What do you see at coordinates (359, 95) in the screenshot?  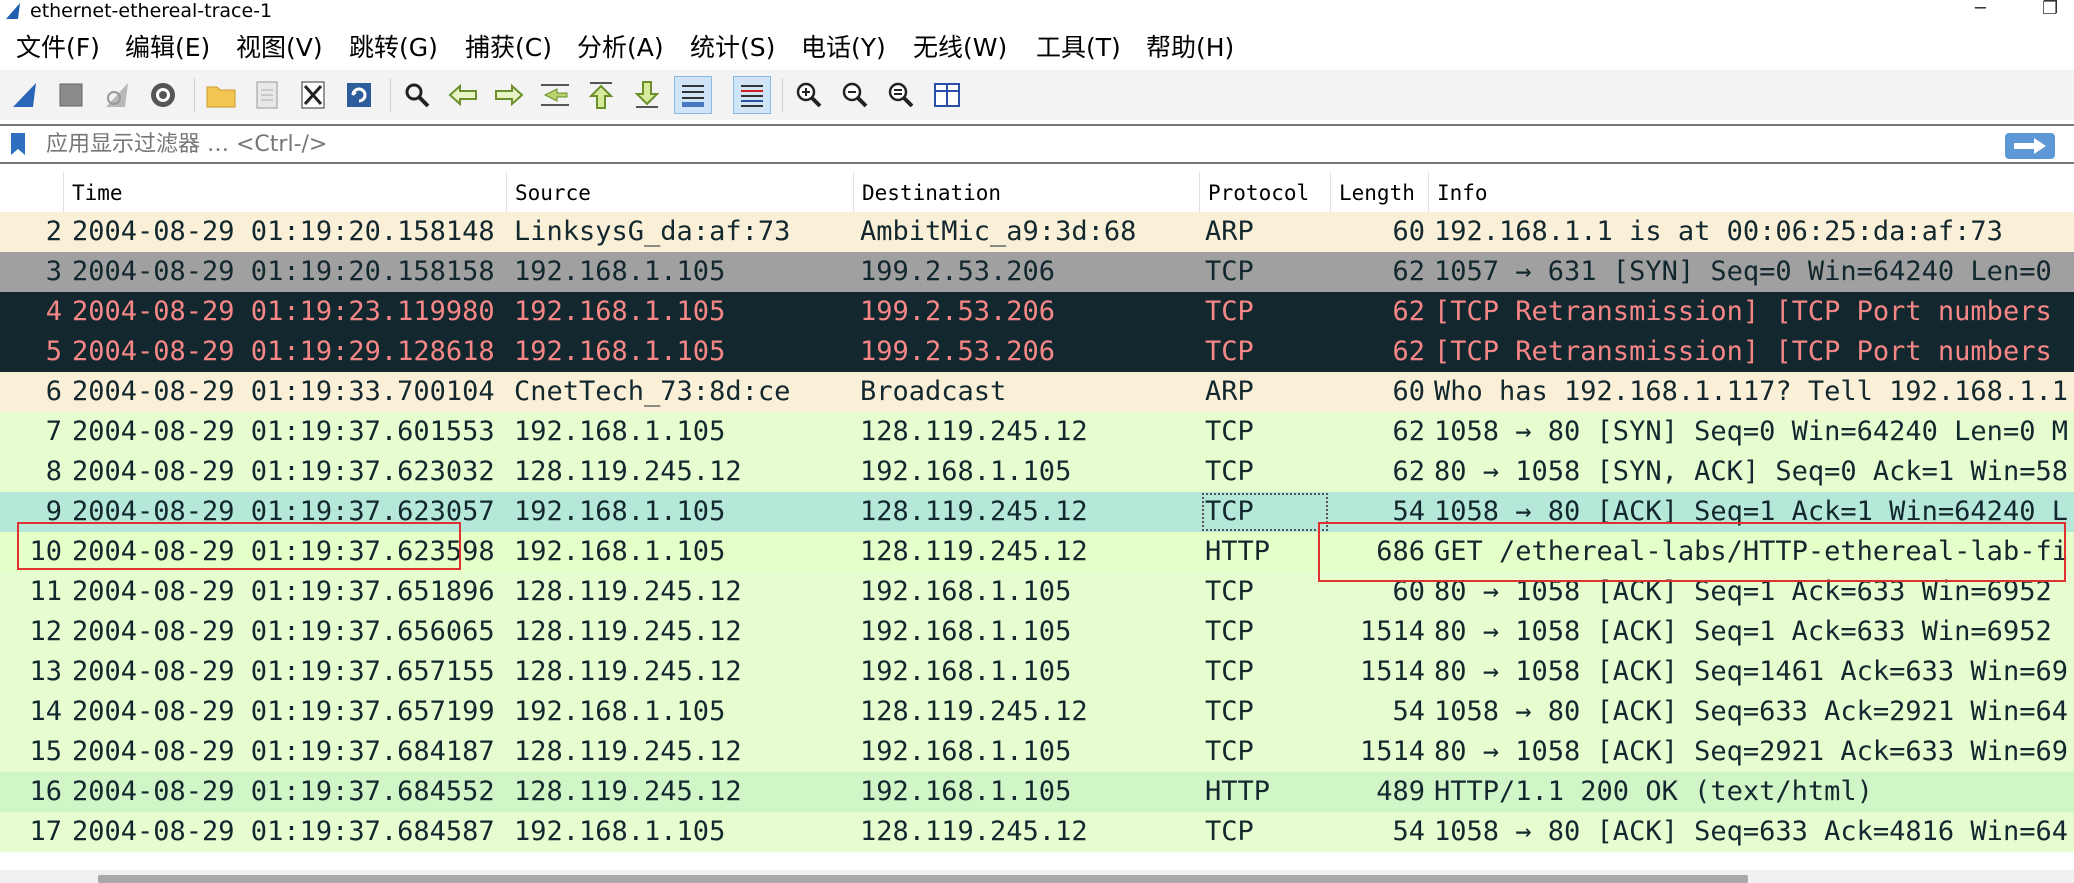 I see `reload-icon` at bounding box center [359, 95].